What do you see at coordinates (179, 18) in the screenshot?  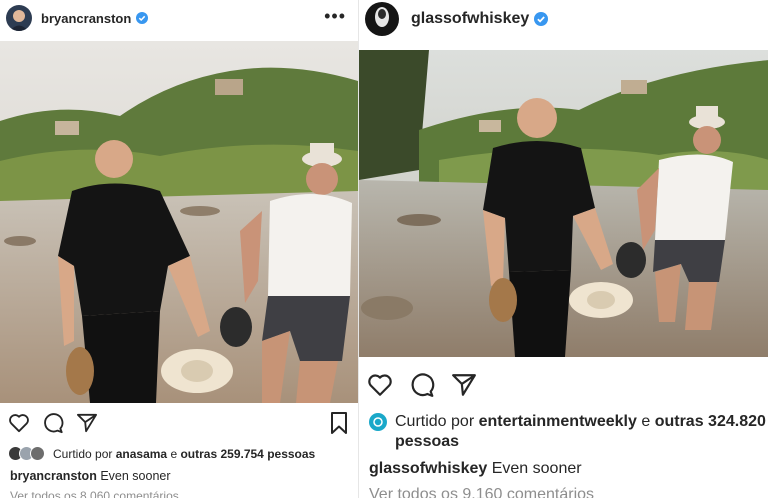 I see `post-header: bryancranston •••` at bounding box center [179, 18].